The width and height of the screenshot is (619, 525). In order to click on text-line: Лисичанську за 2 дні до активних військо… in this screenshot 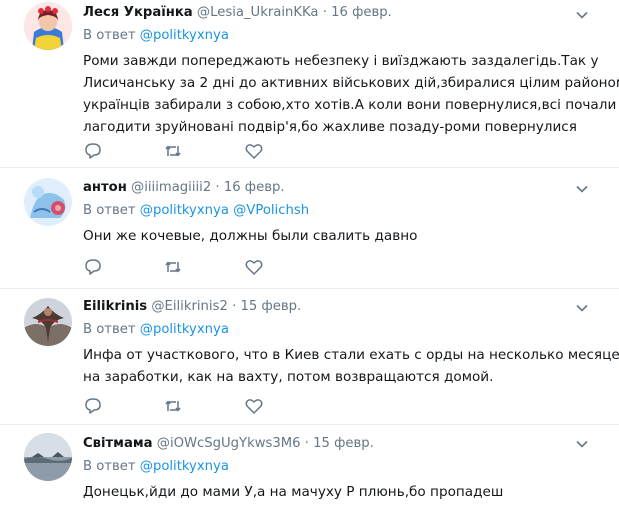, I will do `click(351, 83)`.